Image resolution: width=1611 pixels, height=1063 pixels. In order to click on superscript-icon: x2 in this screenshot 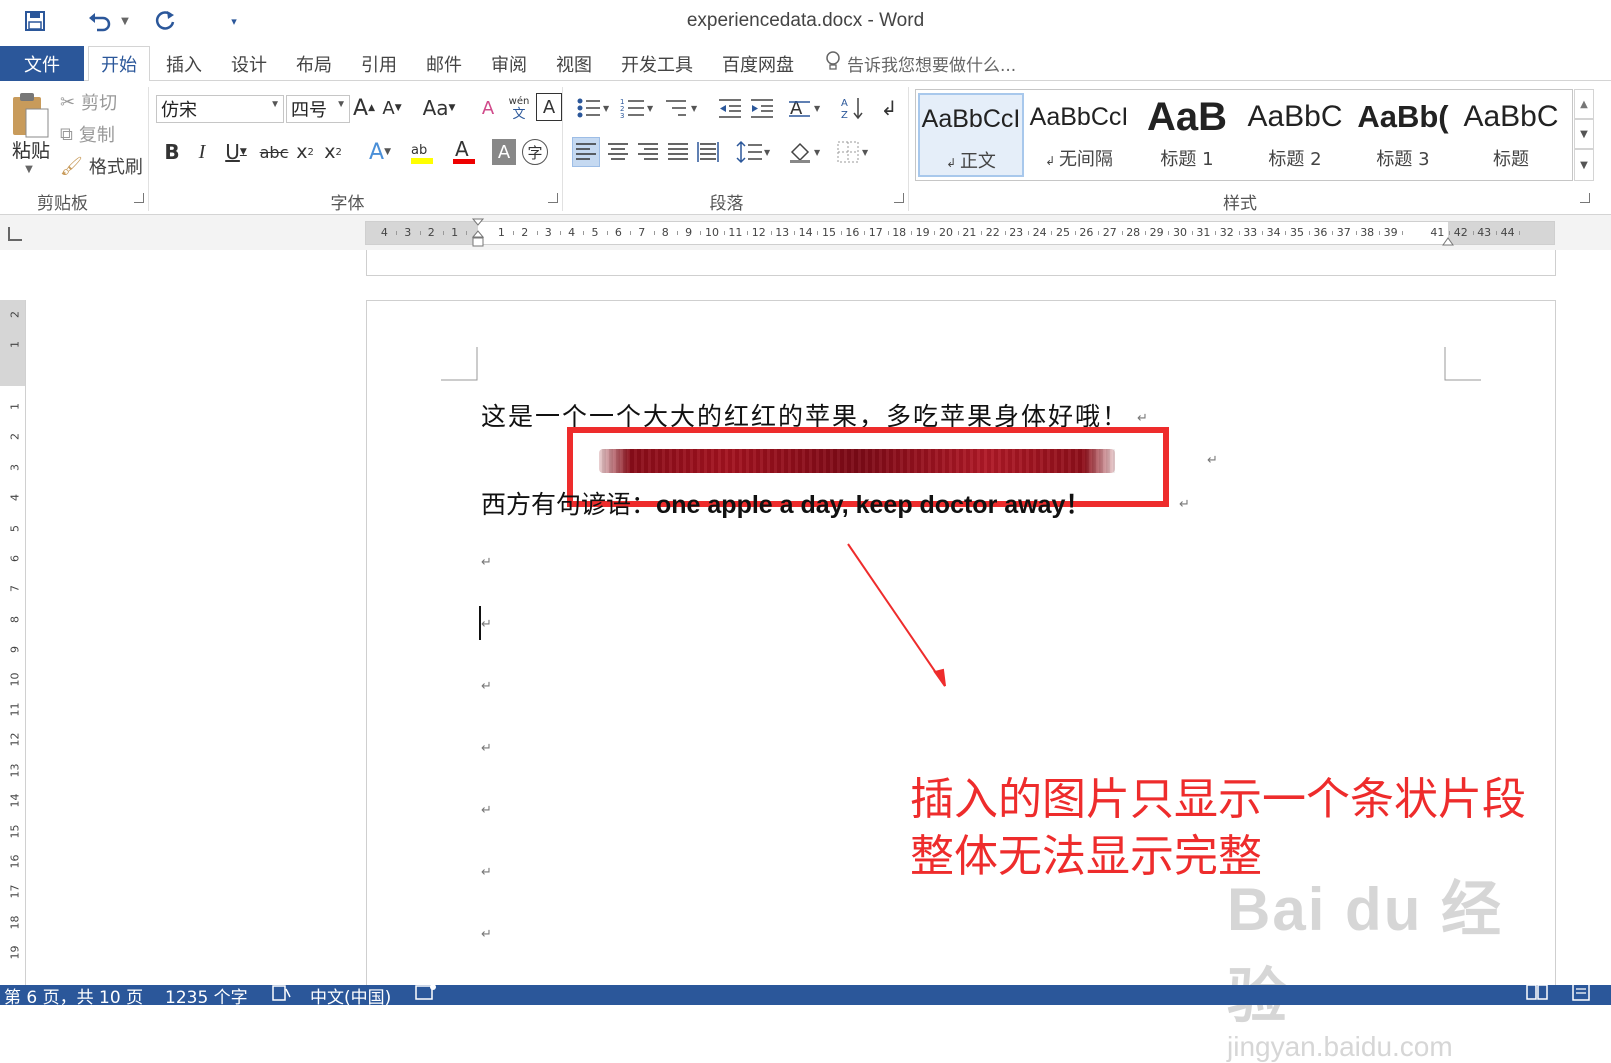, I will do `click(333, 152)`.